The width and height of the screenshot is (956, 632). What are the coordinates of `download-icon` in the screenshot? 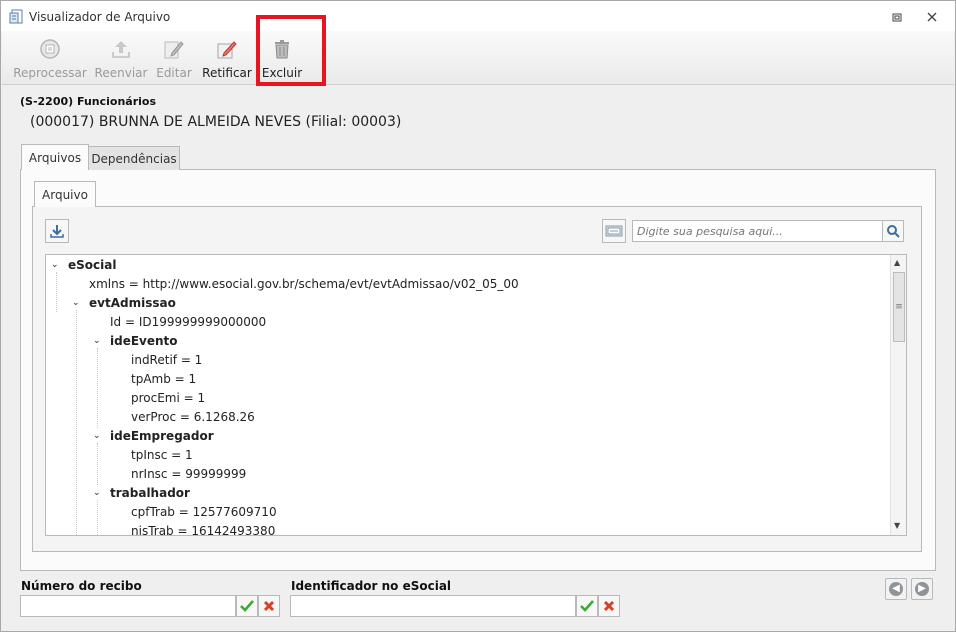 It's located at (57, 231).